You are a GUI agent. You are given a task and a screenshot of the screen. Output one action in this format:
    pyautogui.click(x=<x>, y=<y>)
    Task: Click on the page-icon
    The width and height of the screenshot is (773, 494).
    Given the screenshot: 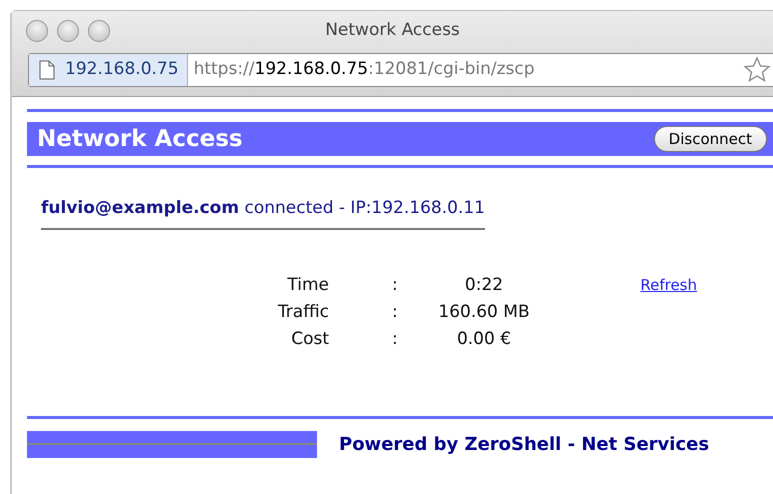 What is the action you would take?
    pyautogui.click(x=47, y=70)
    